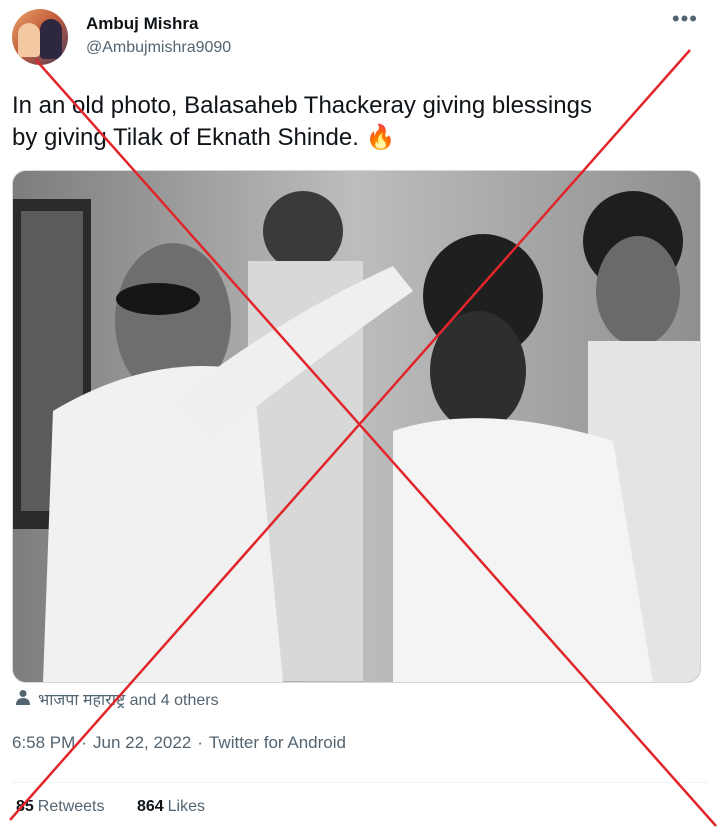 This screenshot has width=720, height=828. Describe the element at coordinates (380, 137) in the screenshot. I see `fire-emoji: 🔥` at that location.